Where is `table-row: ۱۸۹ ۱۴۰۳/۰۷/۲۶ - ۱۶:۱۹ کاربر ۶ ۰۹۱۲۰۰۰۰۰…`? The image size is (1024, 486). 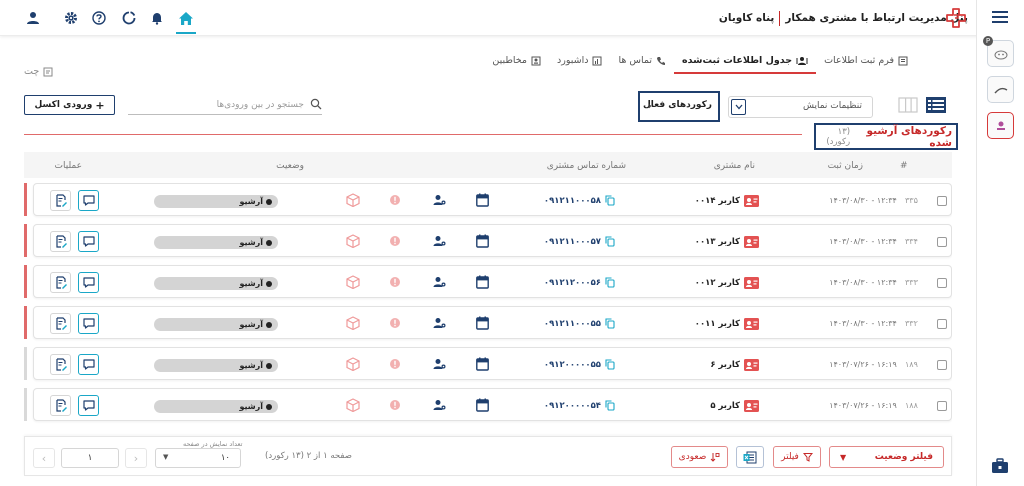
table-row: ۱۸۹ ۱۴۰۳/۰۷/۲۶ - ۱۶:۱۹ کاربر ۶ ۰۹۱۲۰۰۰۰۰… is located at coordinates (488, 363).